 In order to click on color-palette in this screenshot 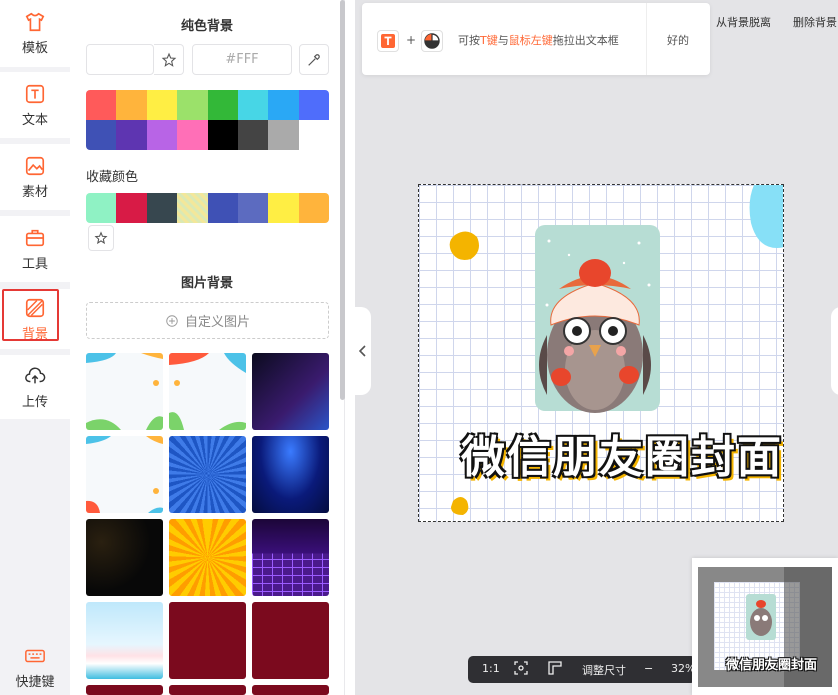, I will do `click(207, 120)`.